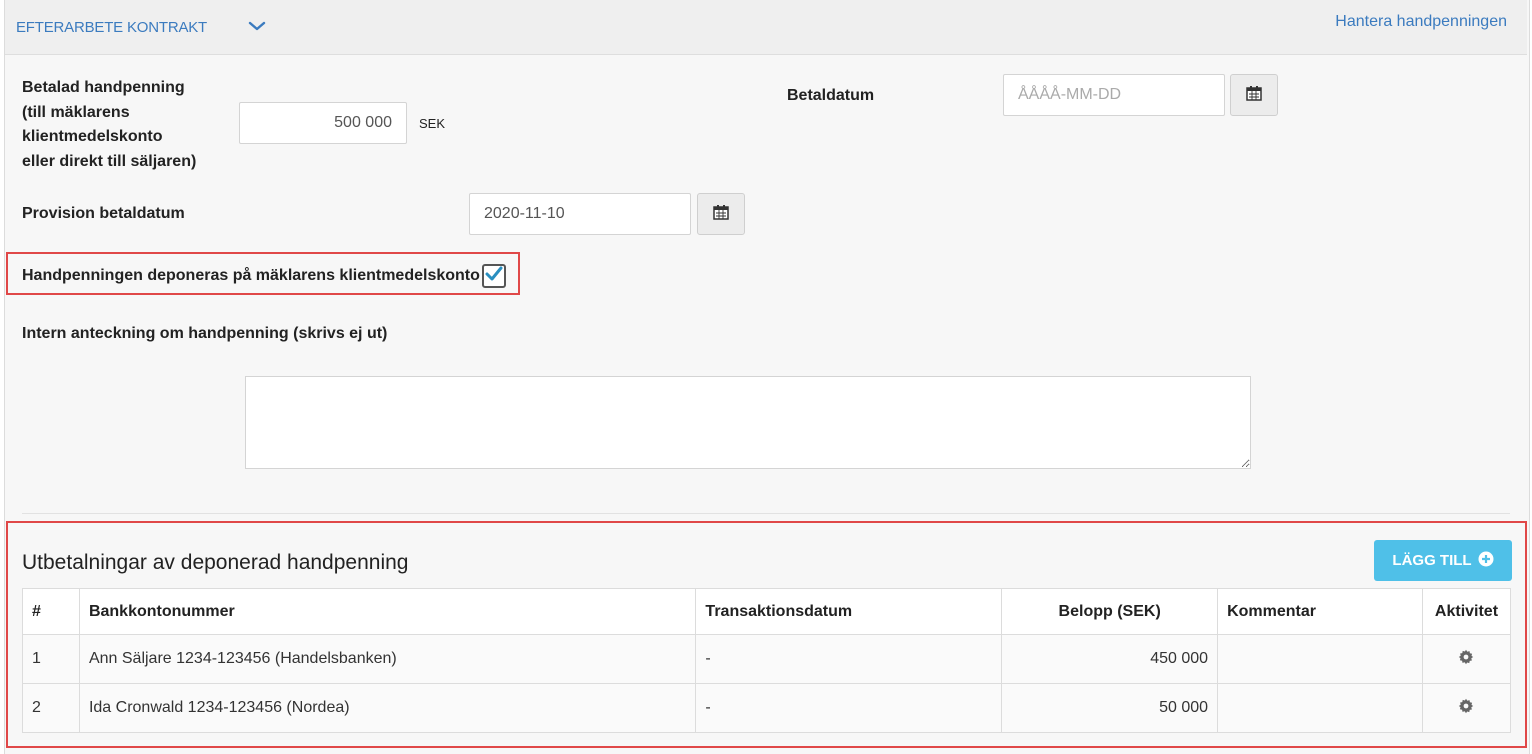 This screenshot has height=754, width=1532. I want to click on deposit-amount-input: 500 000, so click(323, 123).